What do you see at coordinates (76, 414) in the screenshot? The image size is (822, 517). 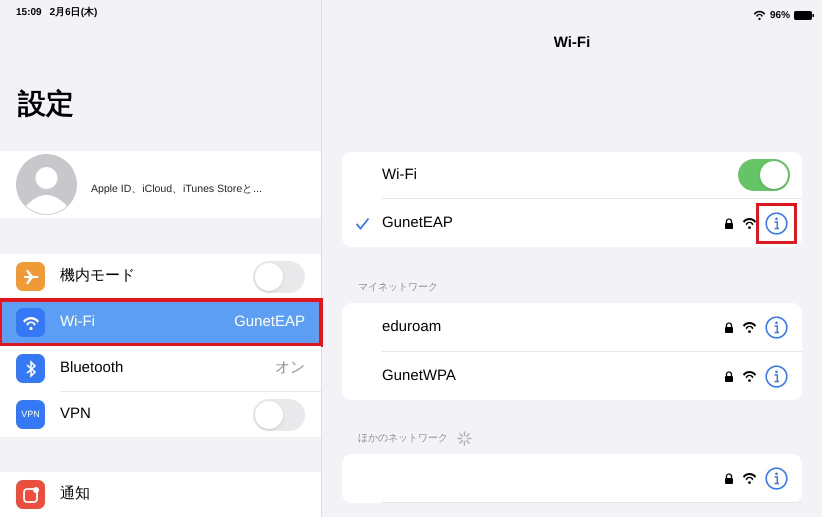 I see `item-label: VPN` at bounding box center [76, 414].